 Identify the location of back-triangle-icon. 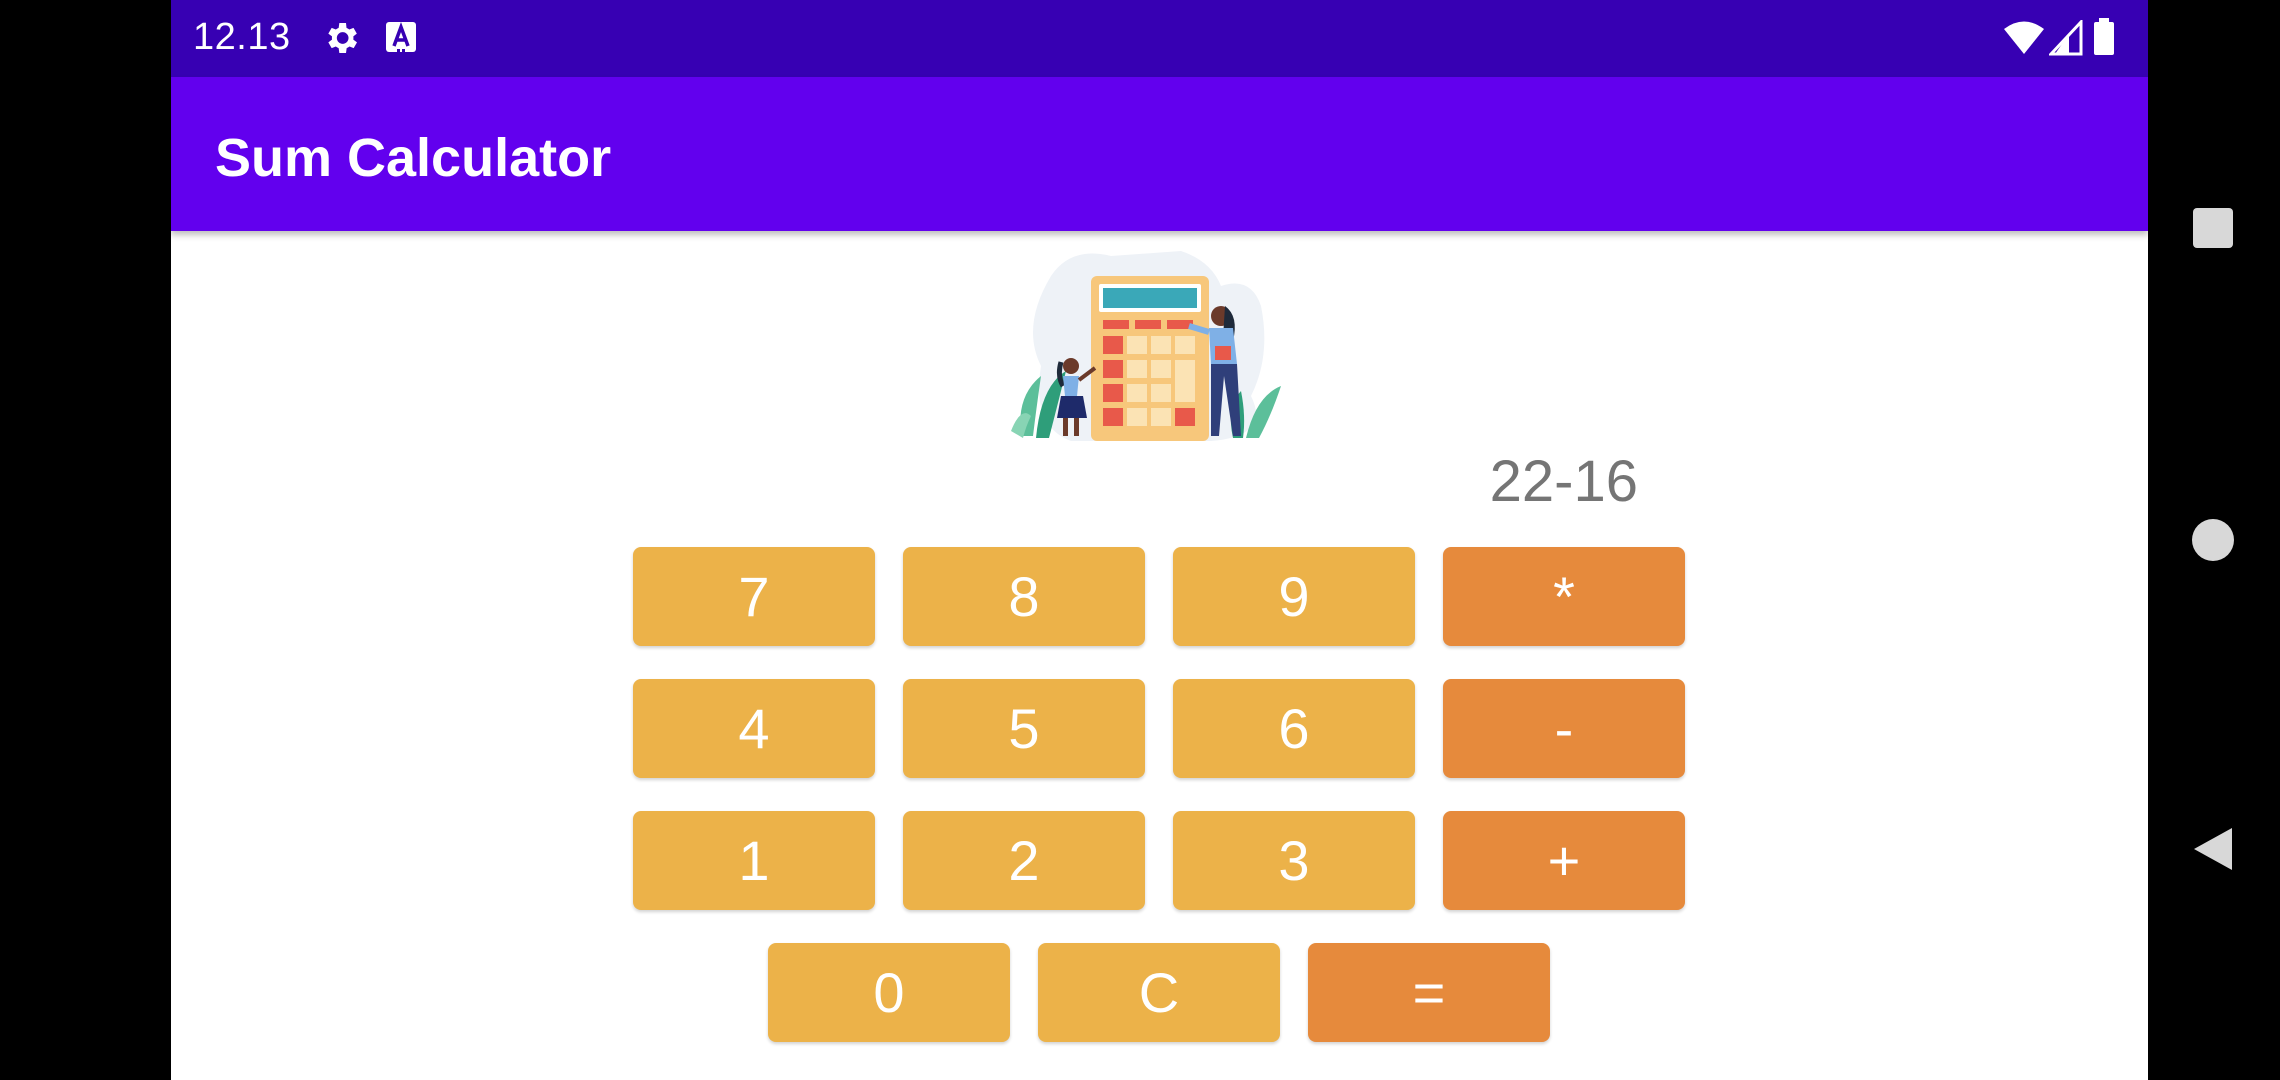
(2213, 849).